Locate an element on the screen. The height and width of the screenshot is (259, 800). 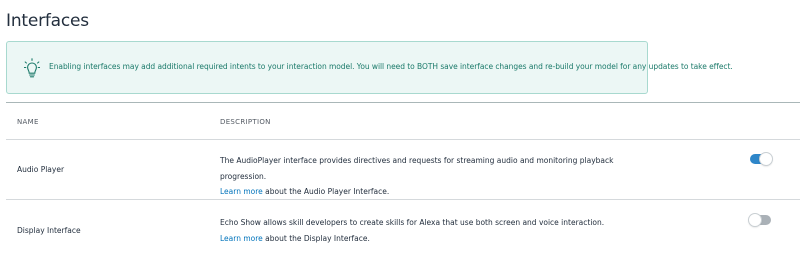
column-header-description: DESCRIPTION is located at coordinates (245, 122).